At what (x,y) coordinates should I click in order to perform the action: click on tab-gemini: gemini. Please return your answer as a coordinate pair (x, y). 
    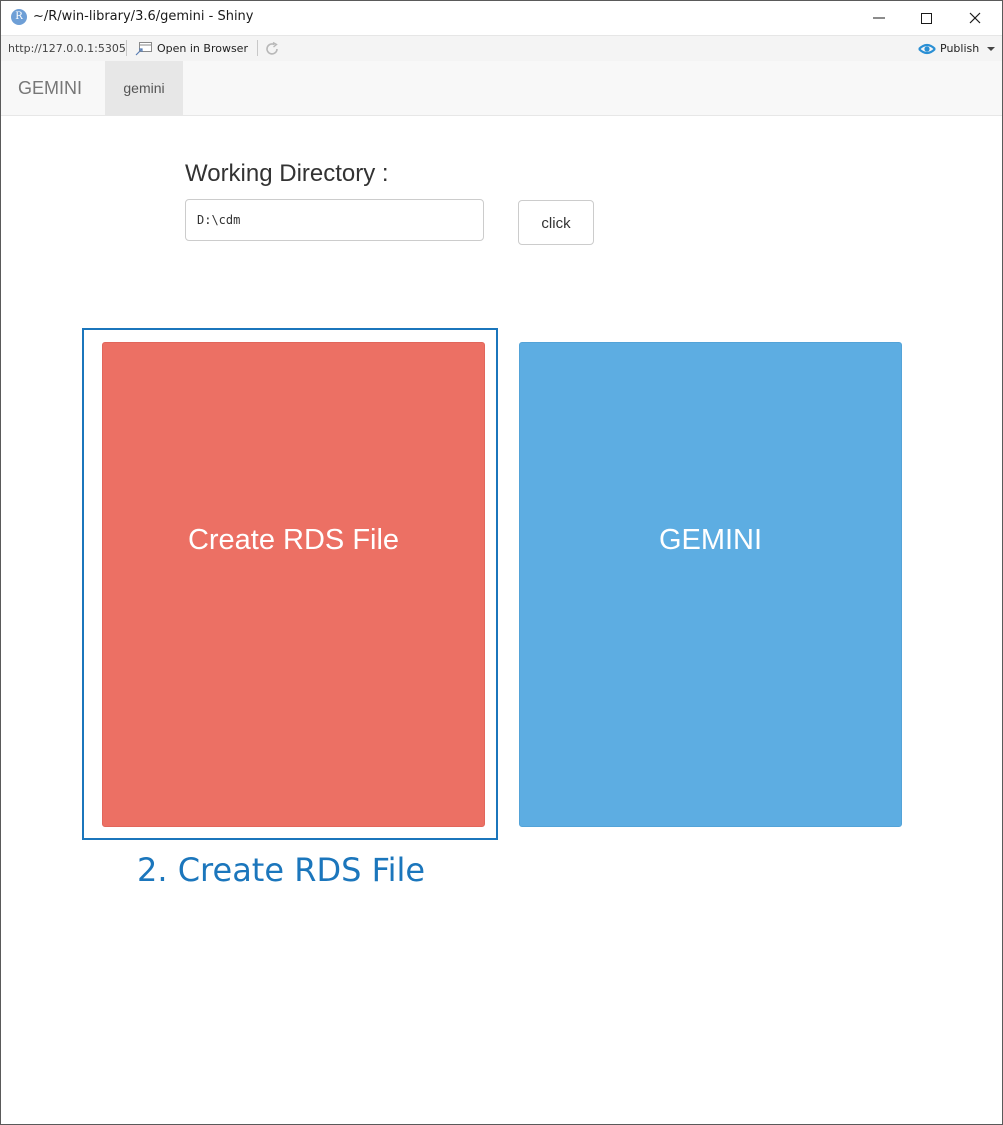
    Looking at the image, I should click on (144, 88).